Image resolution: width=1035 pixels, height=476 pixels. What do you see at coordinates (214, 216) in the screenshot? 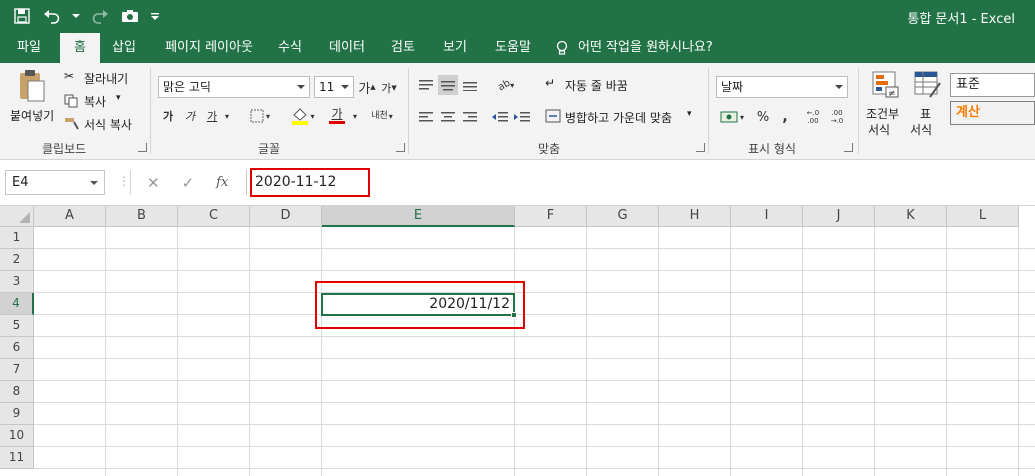
I see `column-header-c: C` at bounding box center [214, 216].